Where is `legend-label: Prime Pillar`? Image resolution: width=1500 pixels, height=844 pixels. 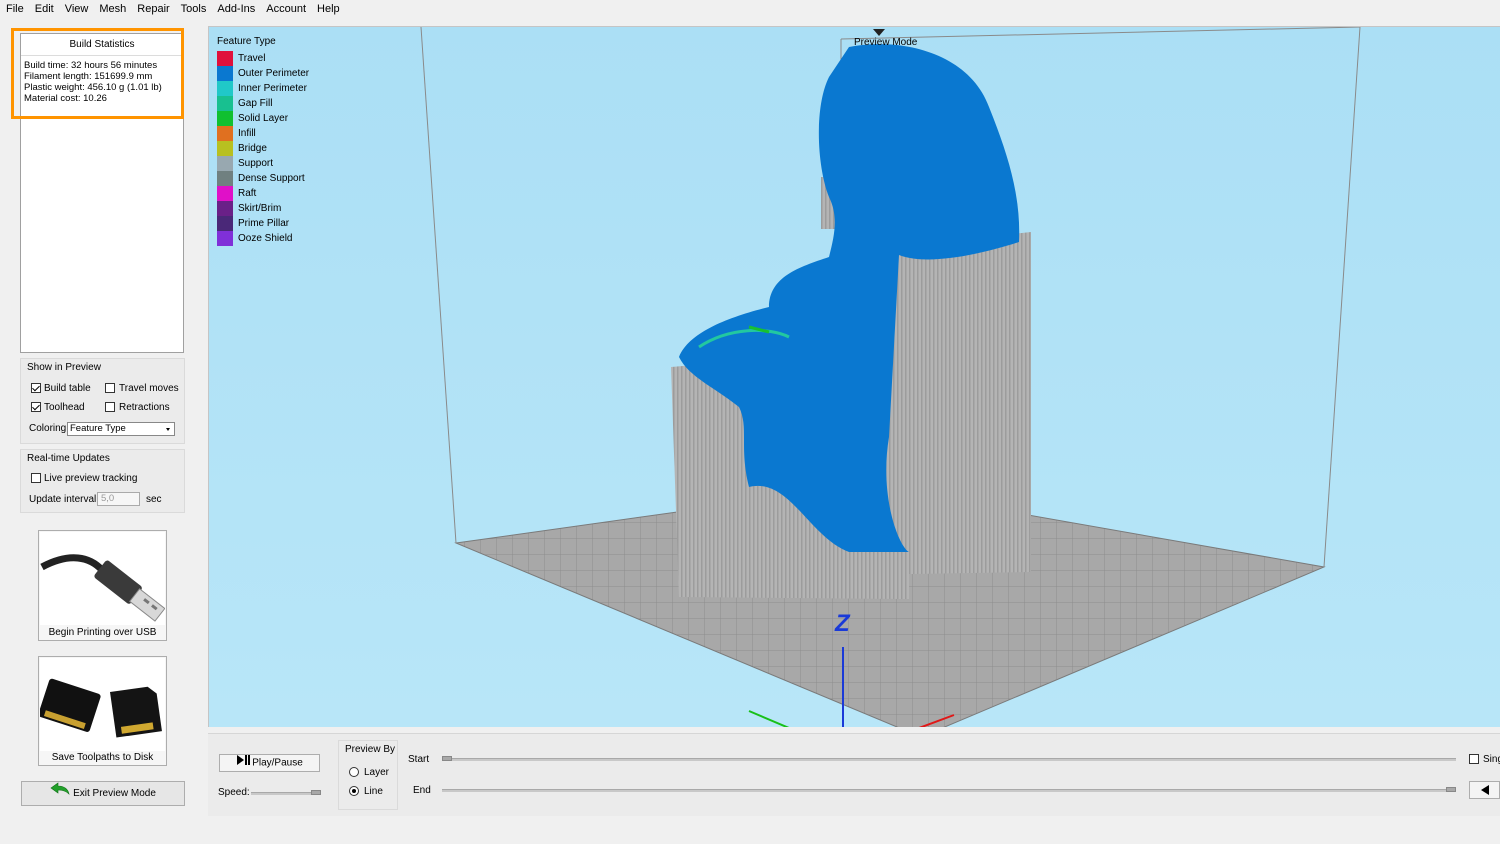
legend-label: Prime Pillar is located at coordinates (264, 223).